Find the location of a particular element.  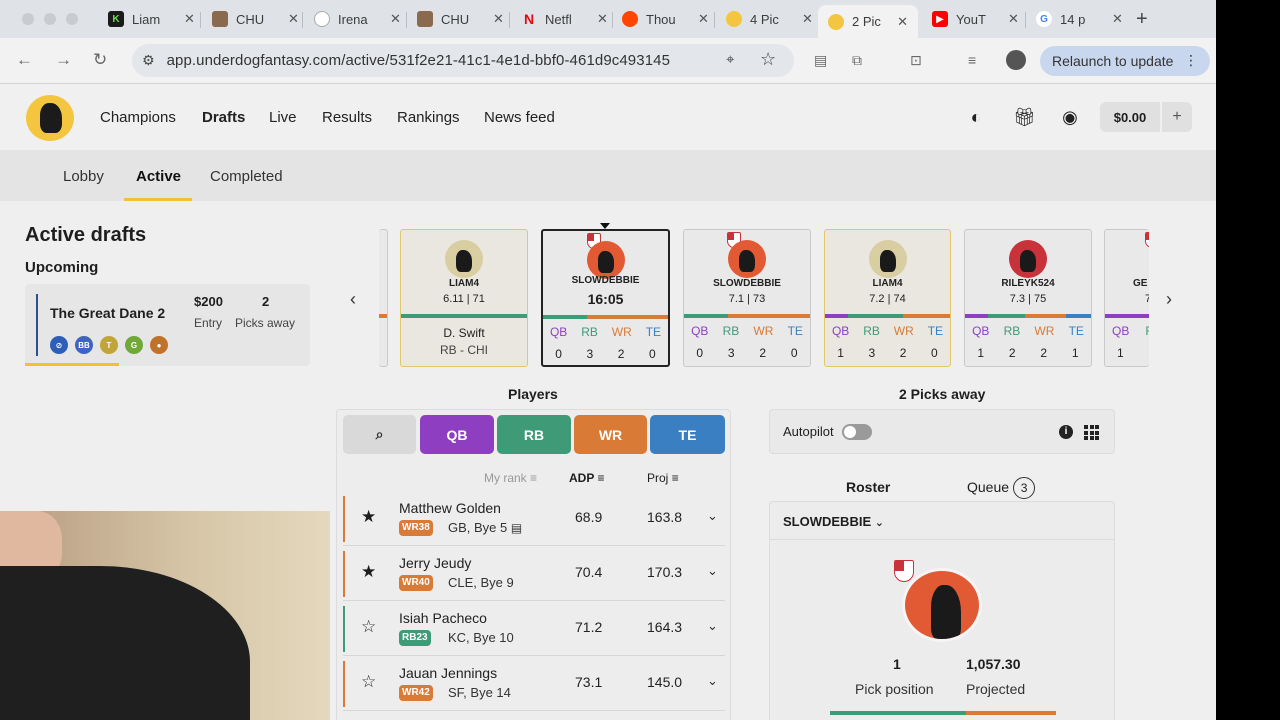

browser-tab: K Liam ✕ is located at coordinates (151, 19).